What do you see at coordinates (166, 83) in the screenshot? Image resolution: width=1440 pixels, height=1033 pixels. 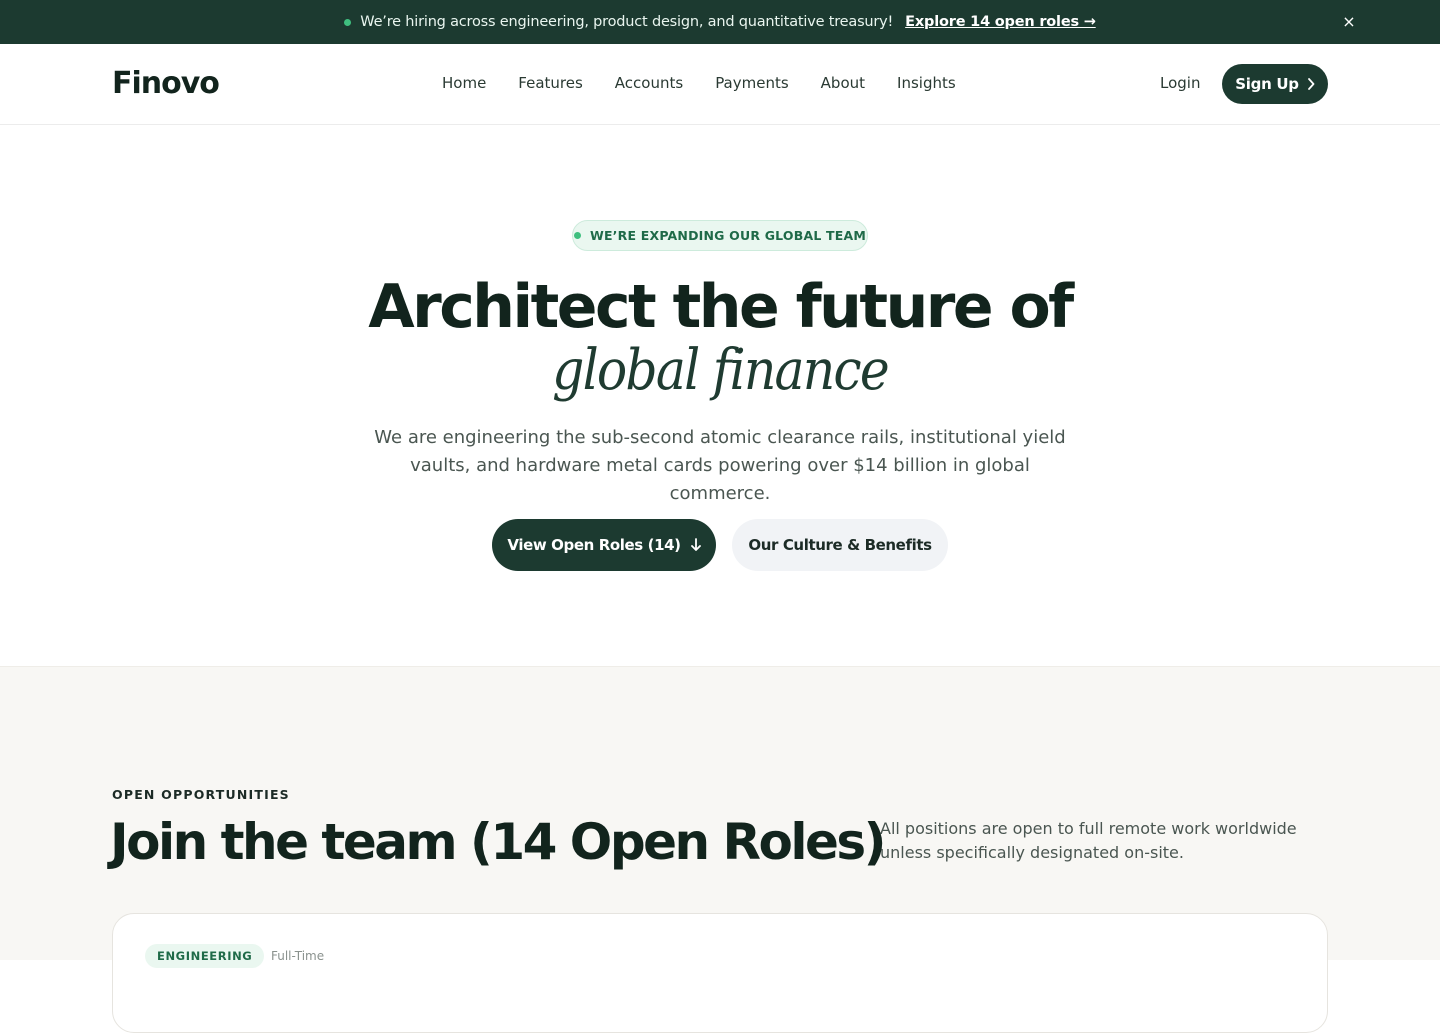 I see `logo: Finovo` at bounding box center [166, 83].